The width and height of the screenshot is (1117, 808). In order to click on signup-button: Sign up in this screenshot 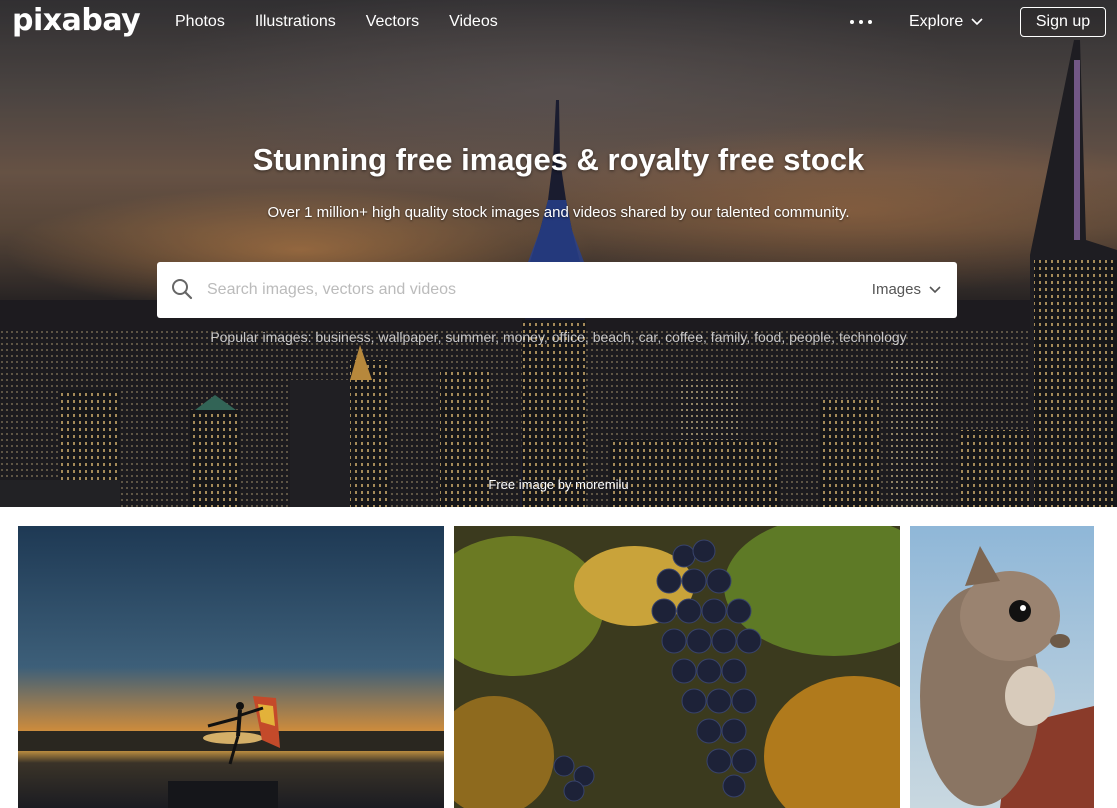, I will do `click(1063, 22)`.